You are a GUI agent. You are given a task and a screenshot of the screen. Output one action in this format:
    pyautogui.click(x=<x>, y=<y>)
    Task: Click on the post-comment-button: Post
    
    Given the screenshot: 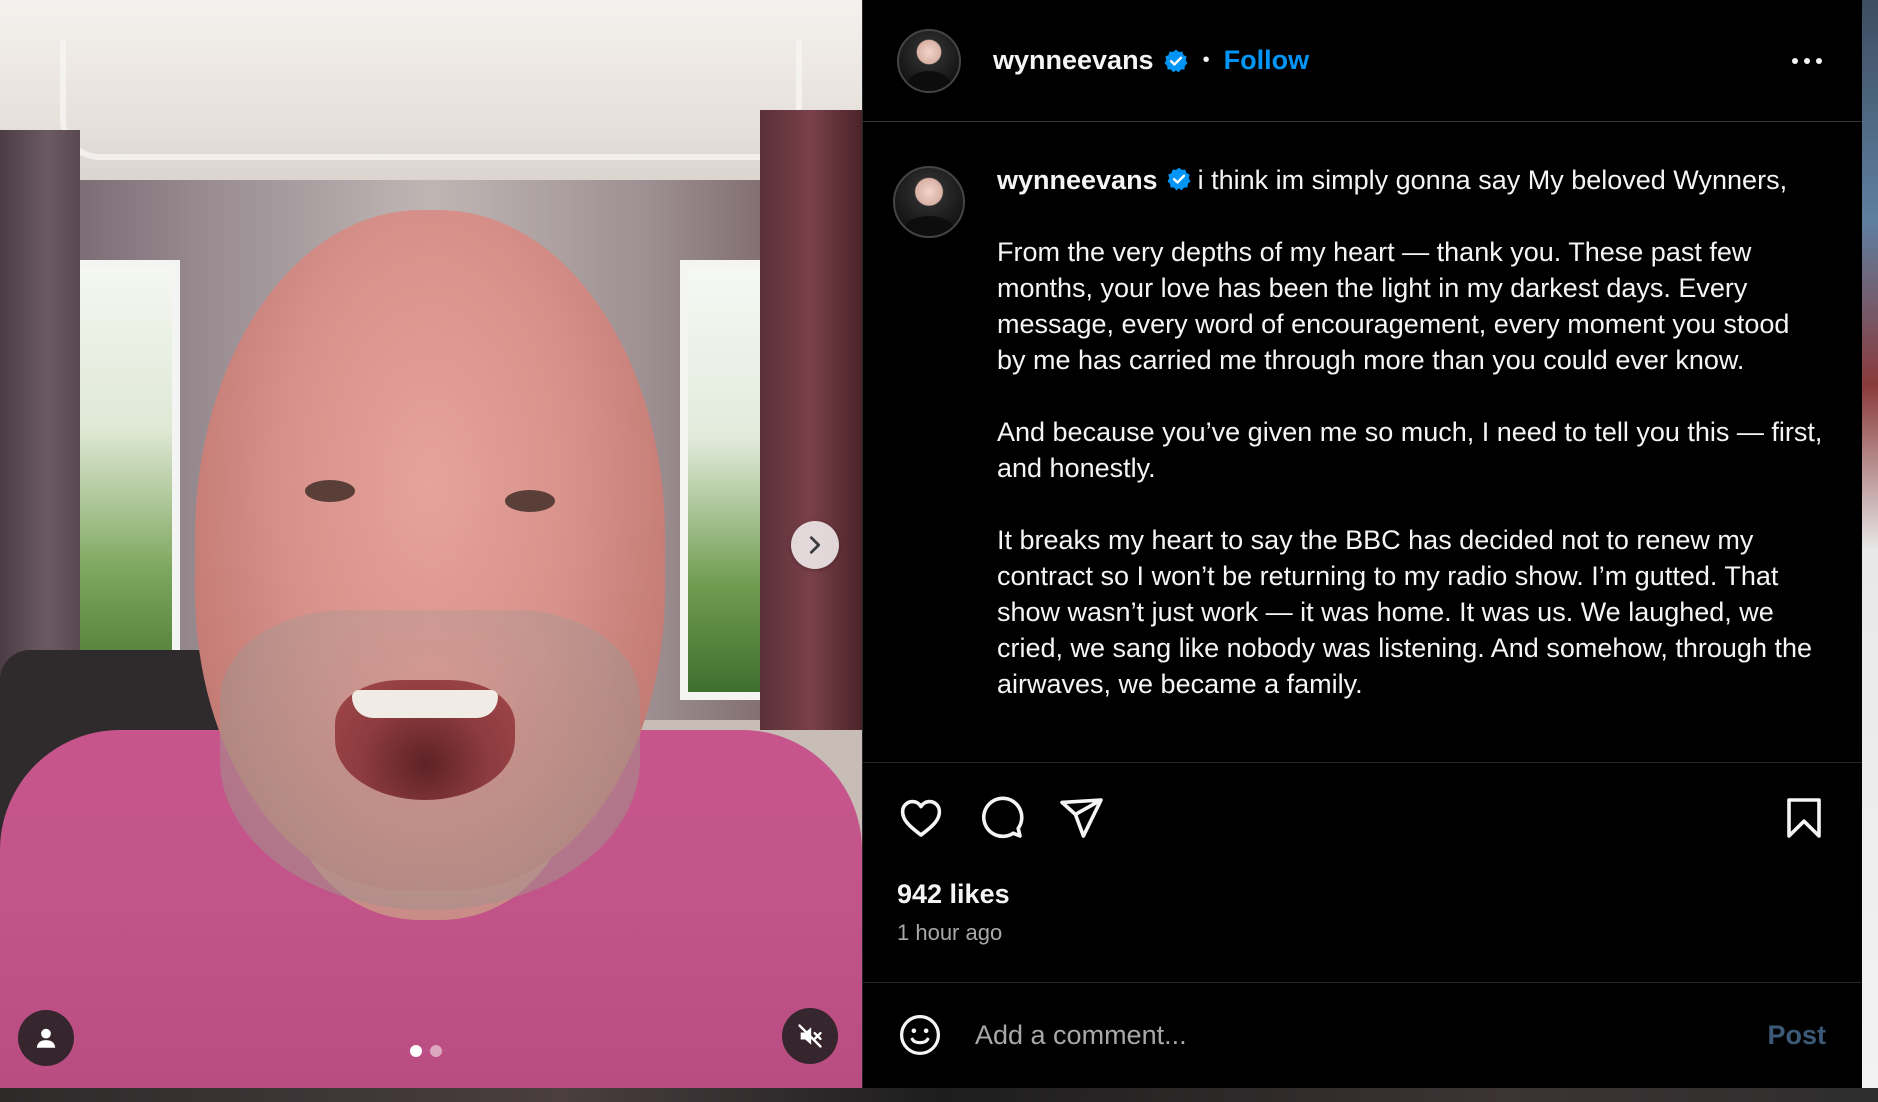 What is the action you would take?
    pyautogui.click(x=1796, y=1035)
    